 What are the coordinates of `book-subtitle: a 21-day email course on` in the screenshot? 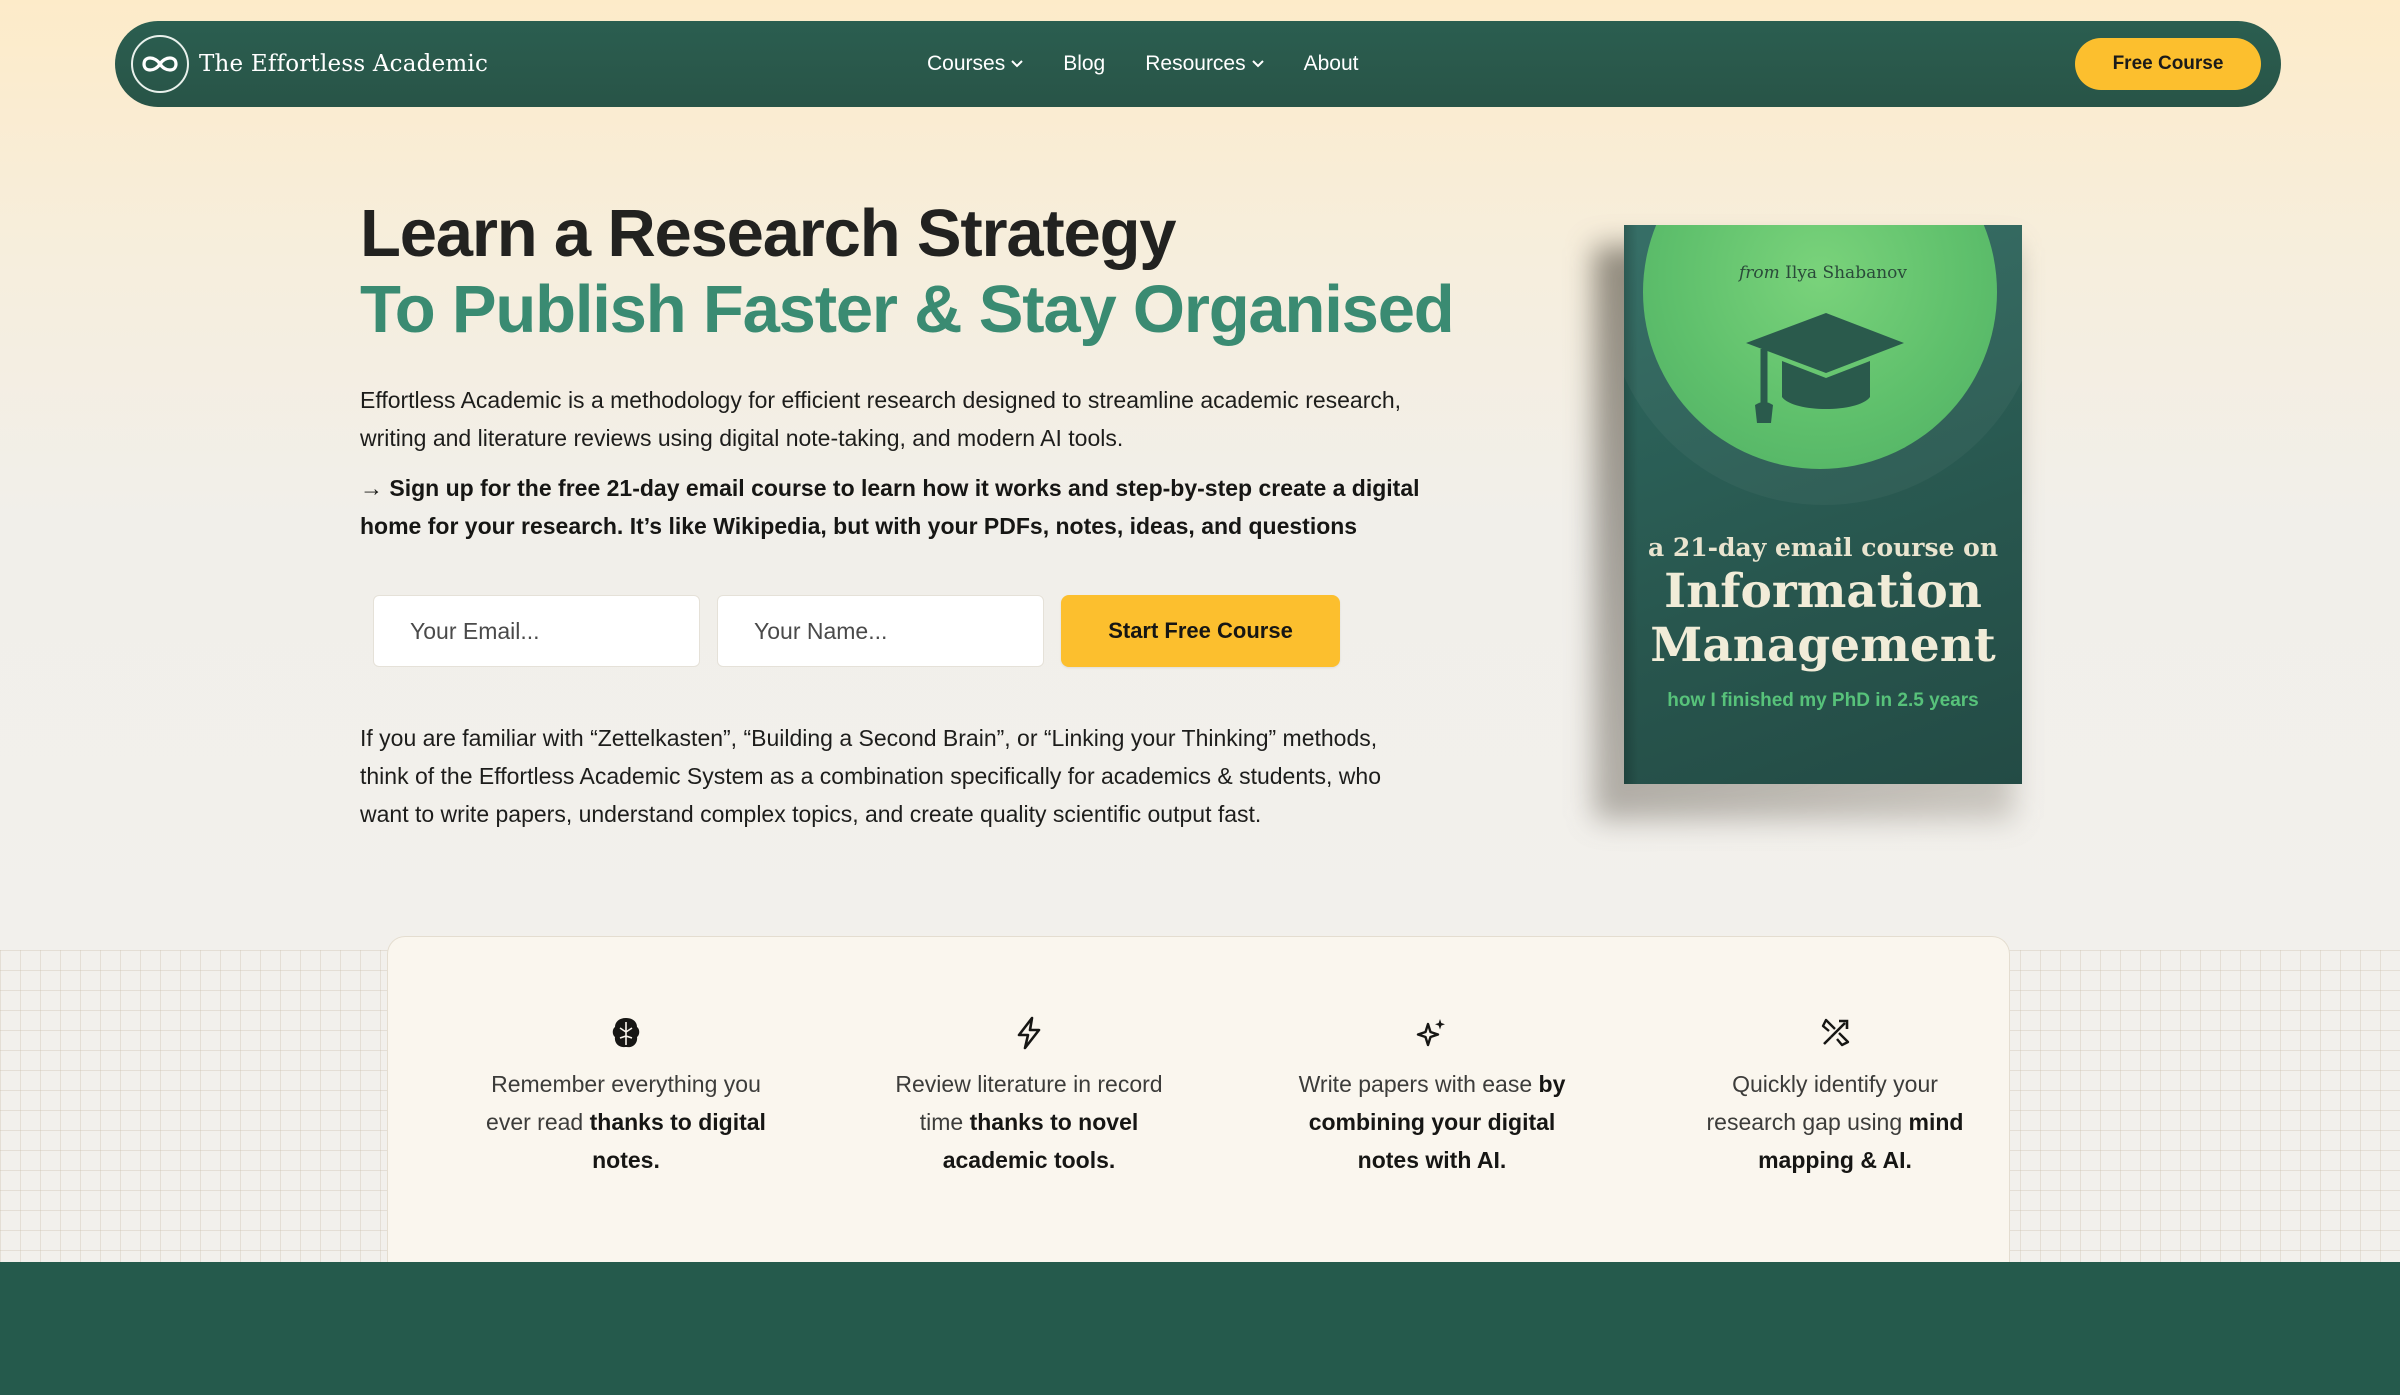 It's located at (1822, 547).